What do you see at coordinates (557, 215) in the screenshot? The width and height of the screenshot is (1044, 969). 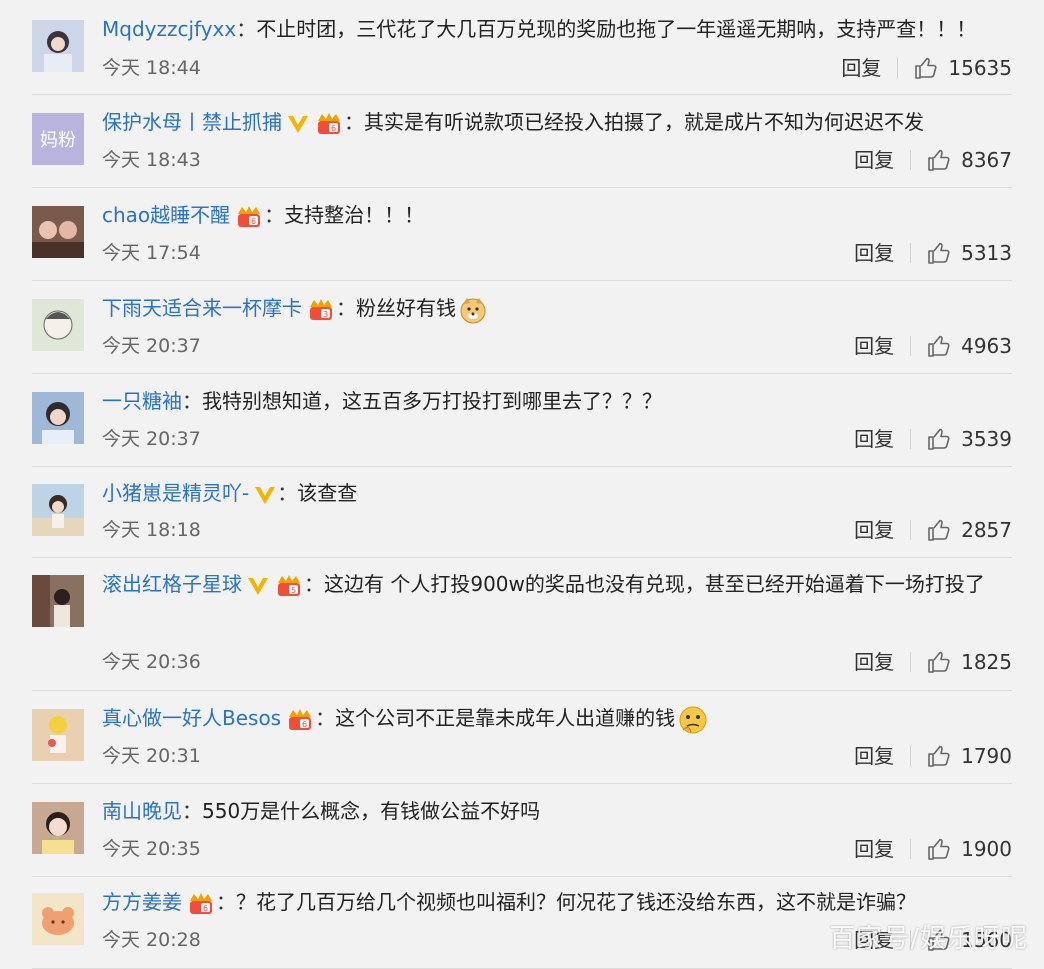 I see `comment-line: chao越睡不醒 6 ：支持整治！！！` at bounding box center [557, 215].